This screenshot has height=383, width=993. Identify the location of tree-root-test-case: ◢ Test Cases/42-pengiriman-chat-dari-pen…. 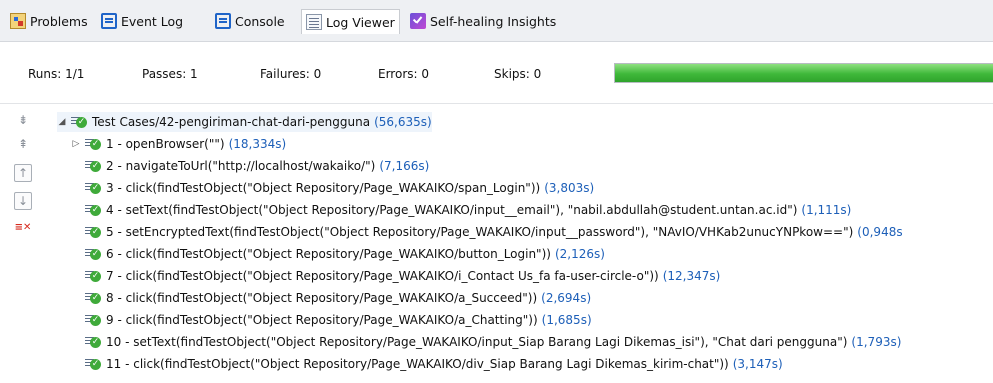
(244, 122).